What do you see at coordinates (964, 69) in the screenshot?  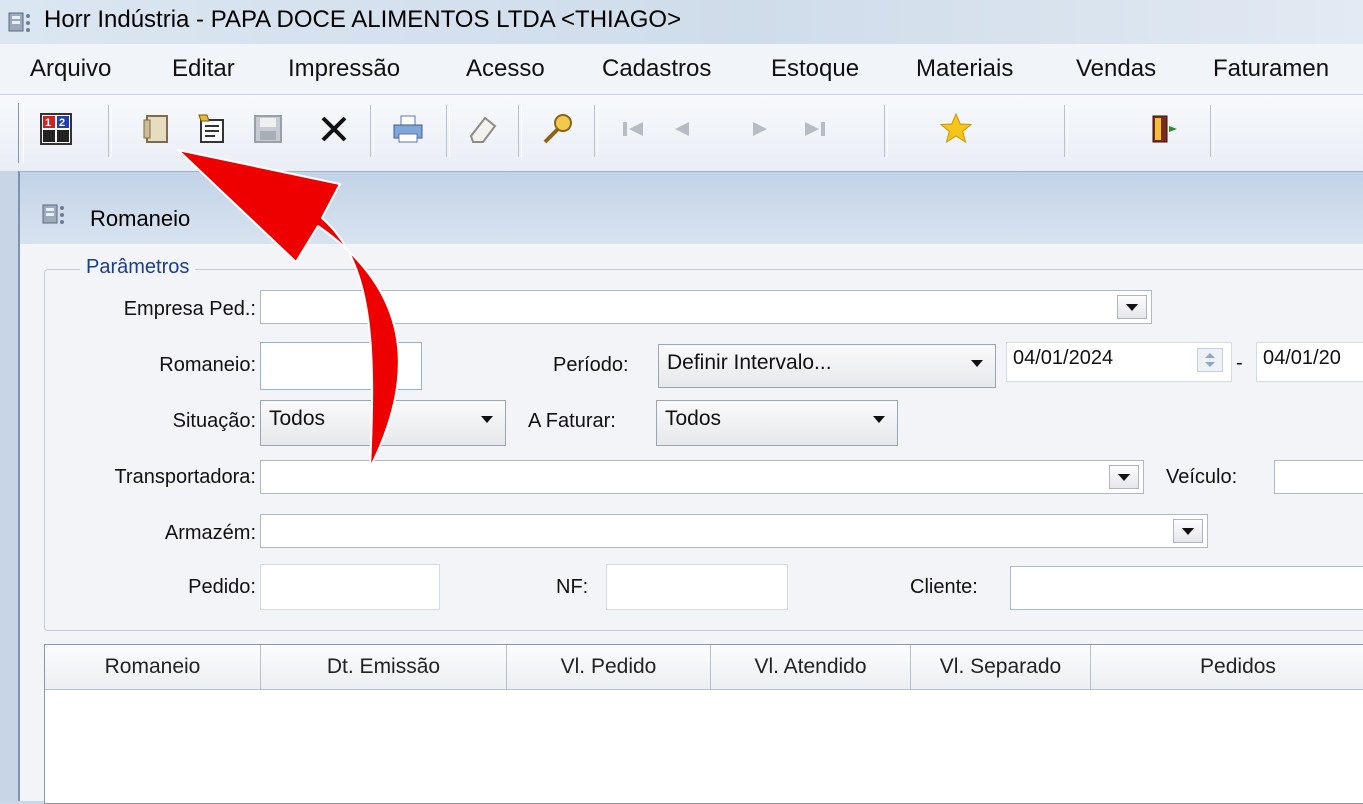 I see `menu-materiais: Materiais` at bounding box center [964, 69].